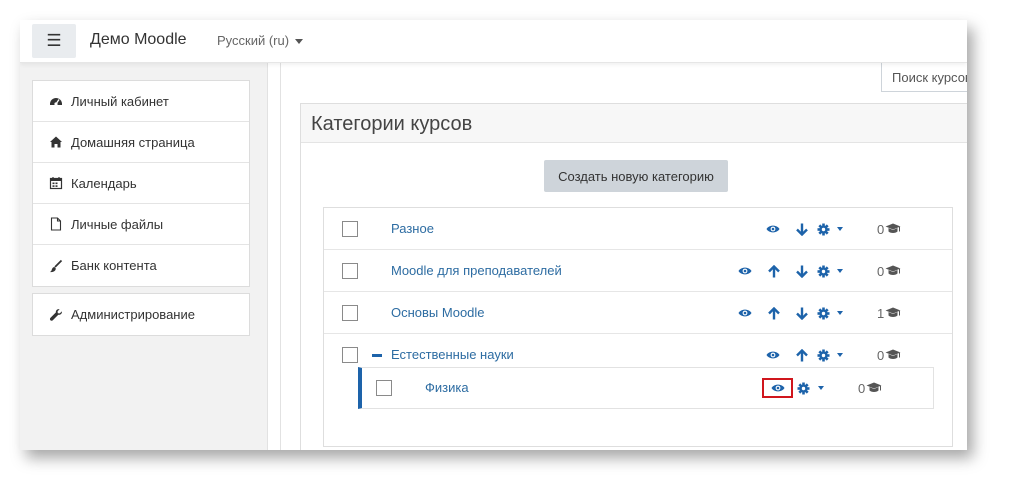 This screenshot has height=493, width=1009. I want to click on nav-item-dashboard: Личный кабинет, so click(141, 101).